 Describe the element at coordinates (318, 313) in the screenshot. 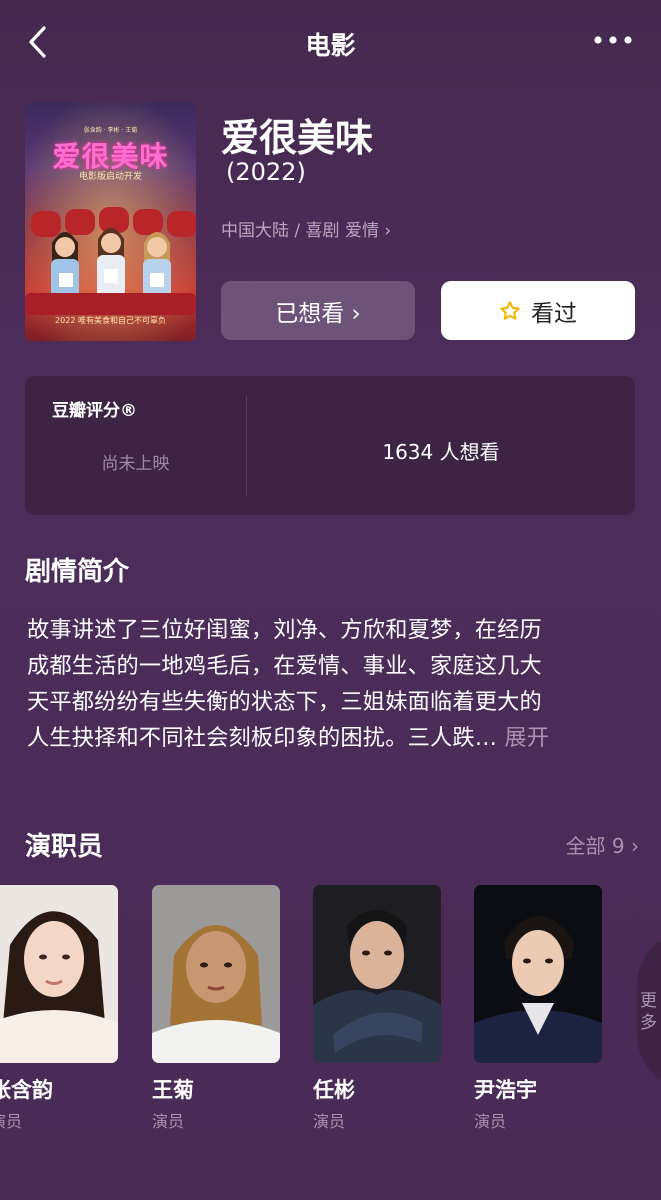

I see `want-to-watch-label: 已想看 ›` at that location.